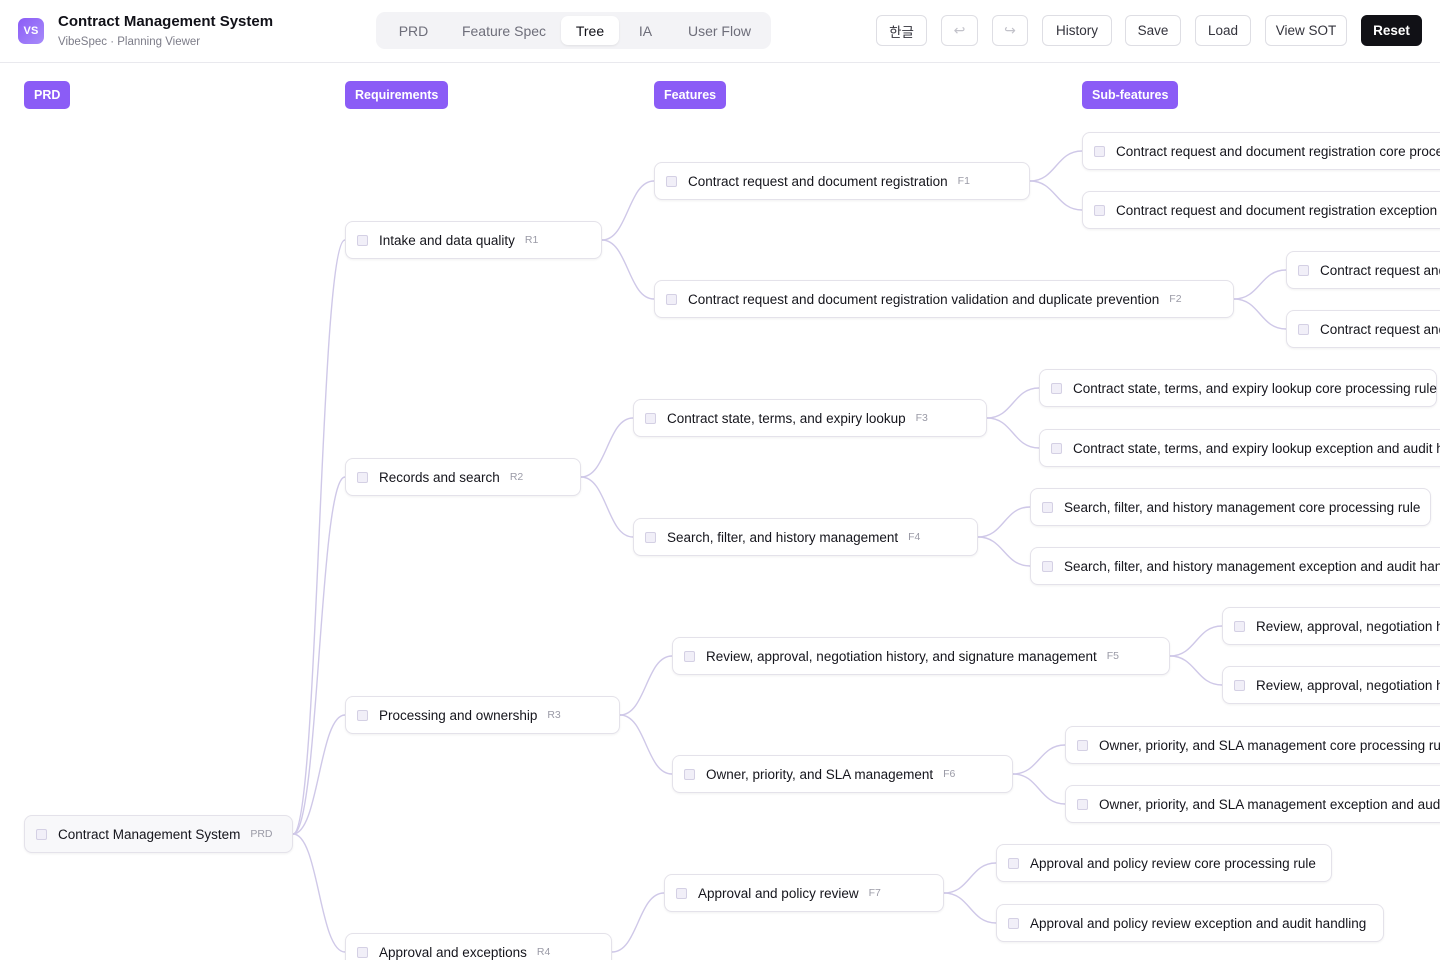 This screenshot has height=960, width=1440. I want to click on undo-button: ↩, so click(959, 30).